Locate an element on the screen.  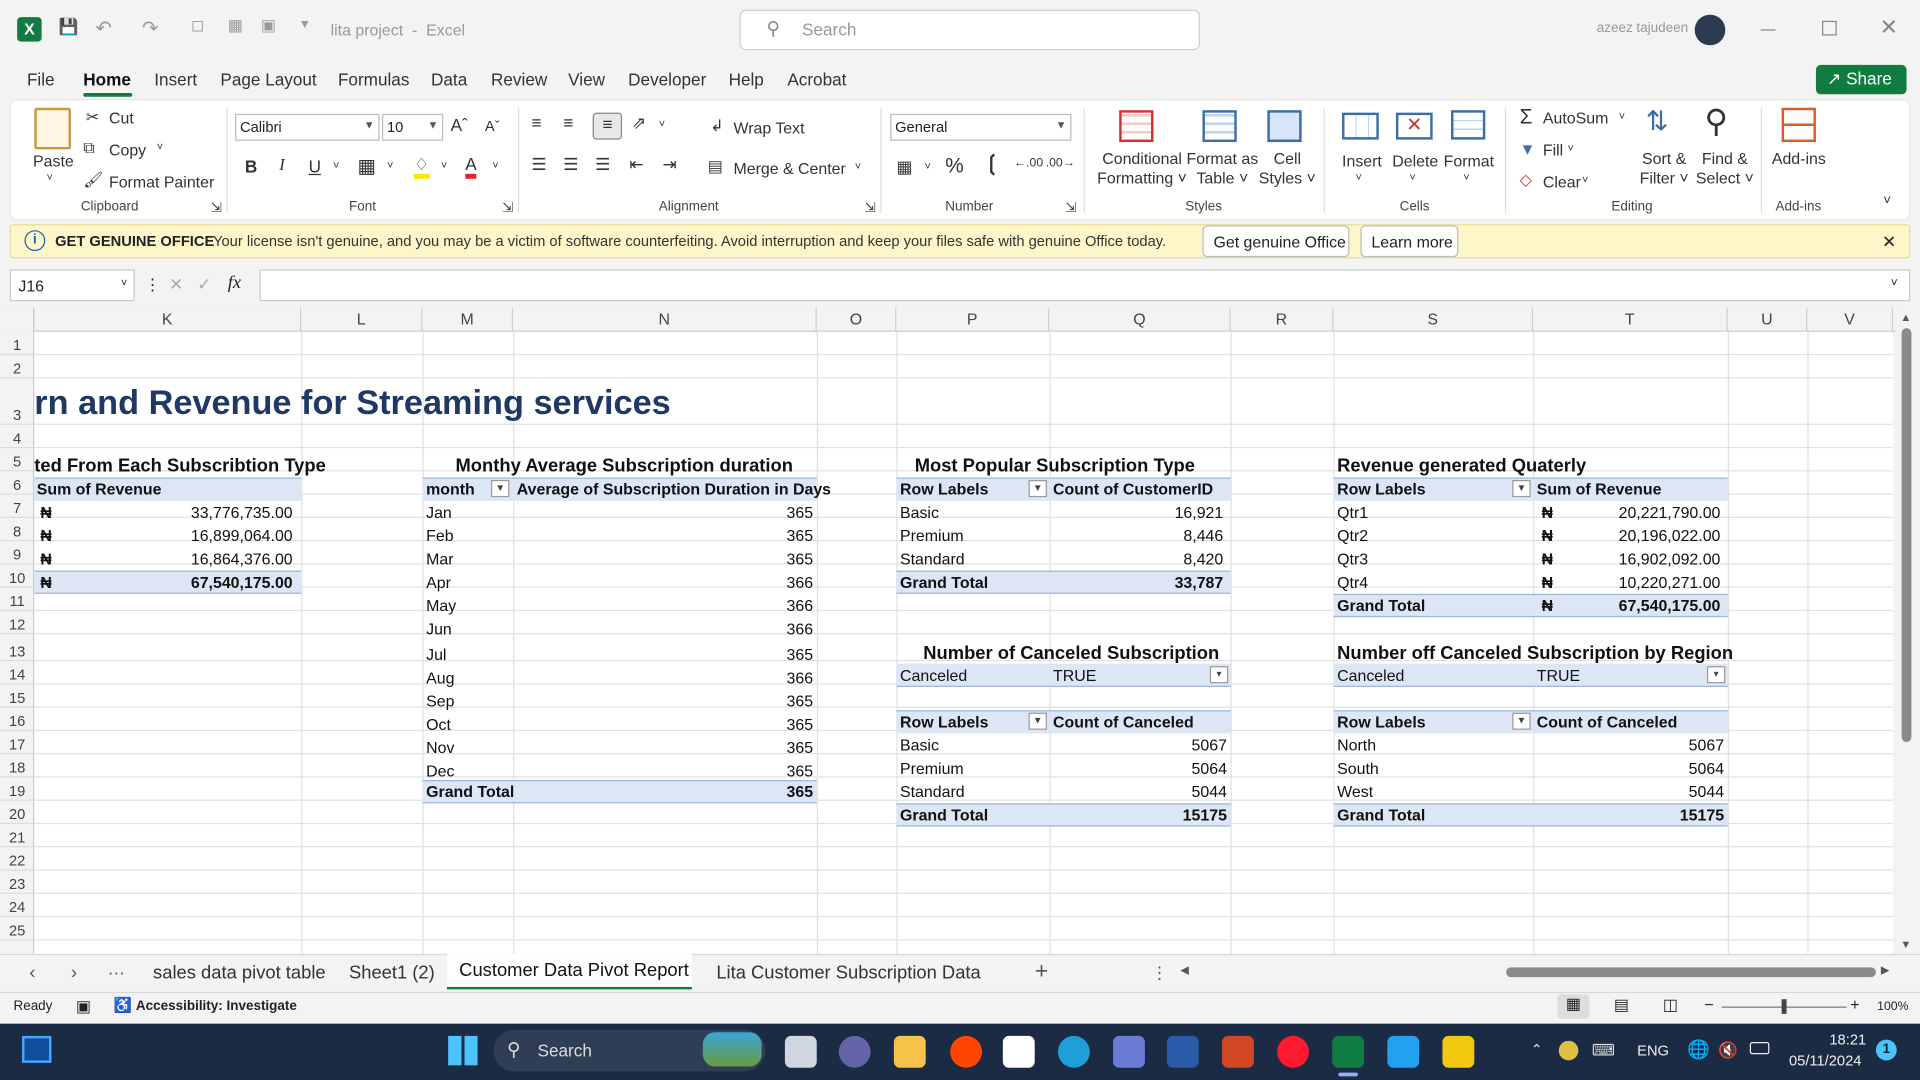
scroll-up-icon: ▲ is located at coordinates (1905, 317).